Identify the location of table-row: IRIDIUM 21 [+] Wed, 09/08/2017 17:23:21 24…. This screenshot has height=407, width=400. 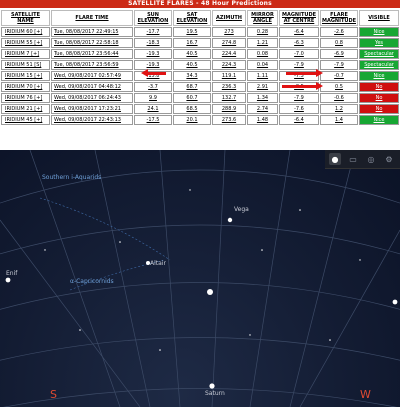
(200, 109).